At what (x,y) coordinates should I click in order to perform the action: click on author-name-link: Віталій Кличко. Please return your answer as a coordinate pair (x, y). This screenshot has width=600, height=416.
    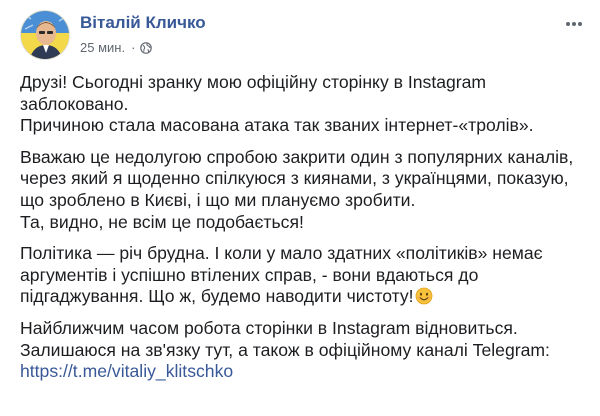
    Looking at the image, I should click on (143, 23).